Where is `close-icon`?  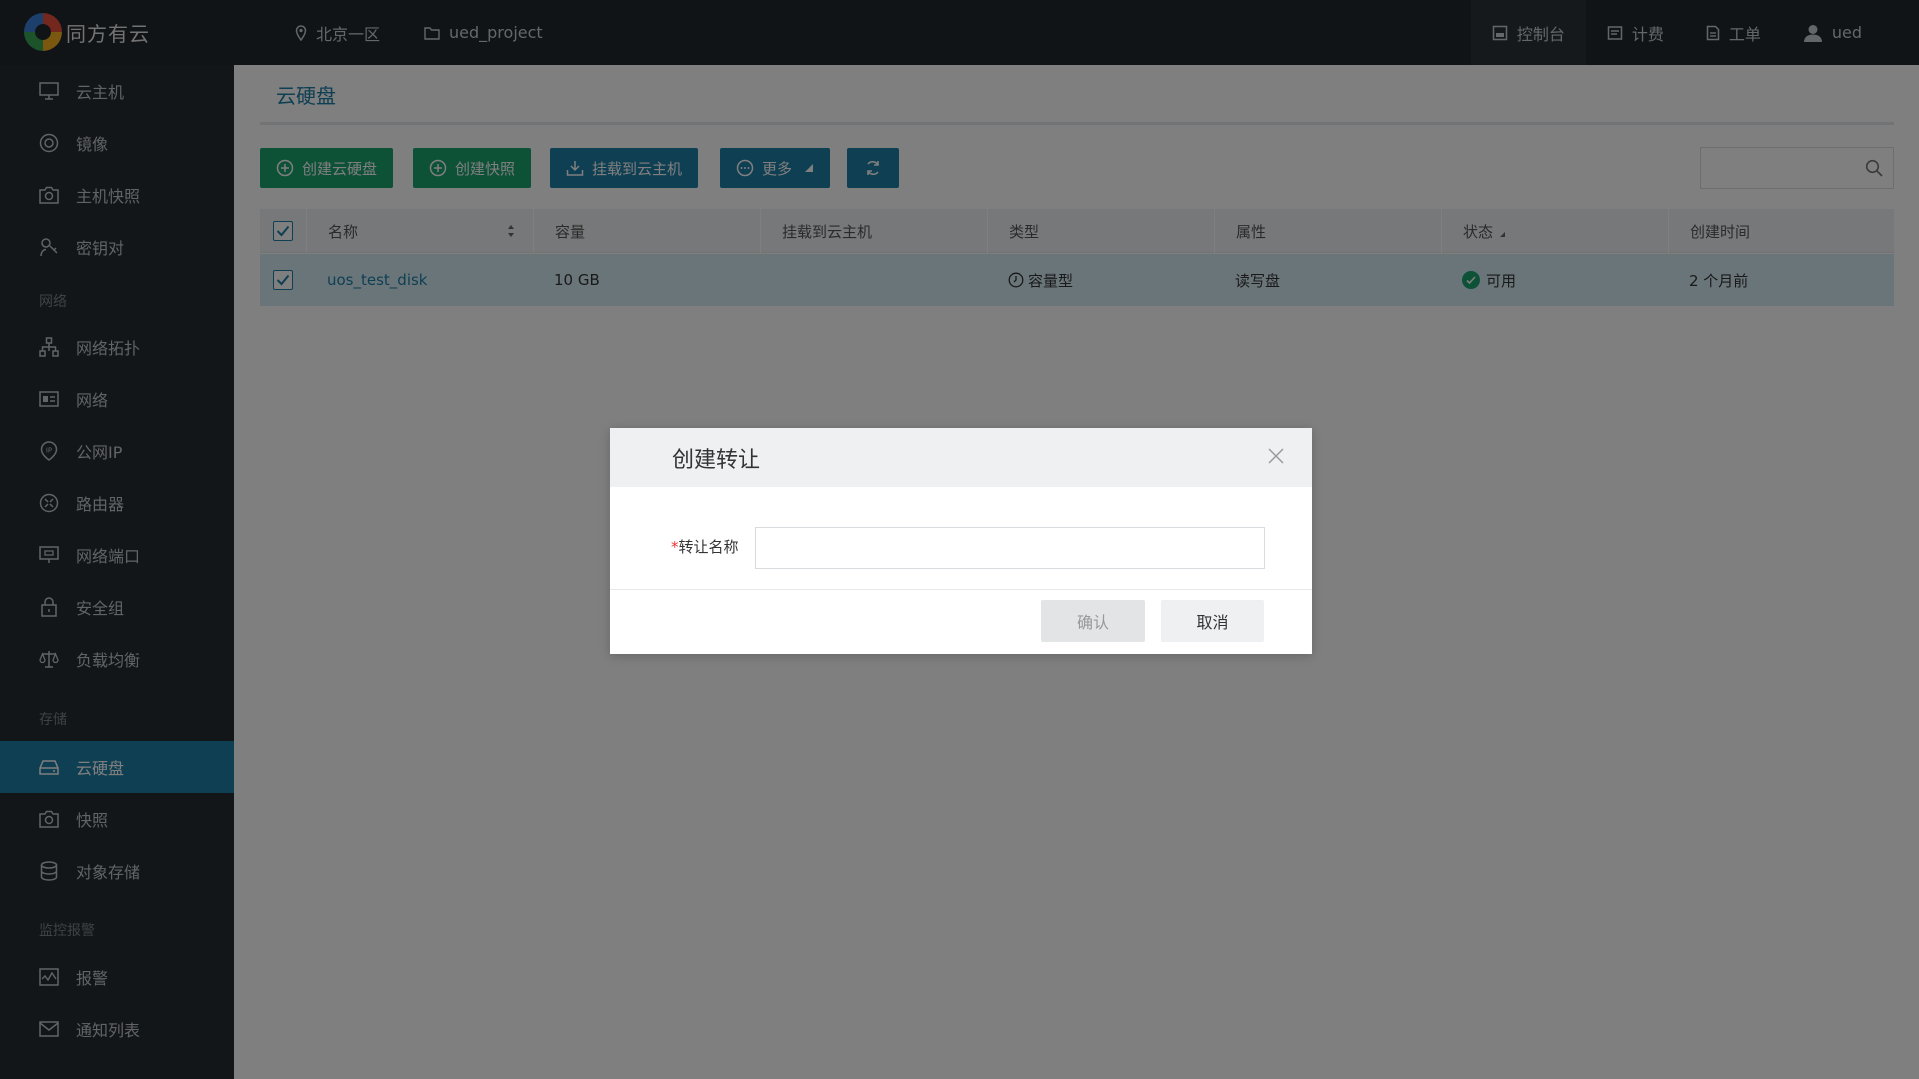
close-icon is located at coordinates (1276, 458).